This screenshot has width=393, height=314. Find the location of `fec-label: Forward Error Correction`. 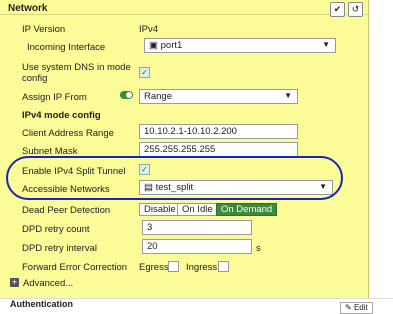

fec-label: Forward Error Correction is located at coordinates (75, 267).